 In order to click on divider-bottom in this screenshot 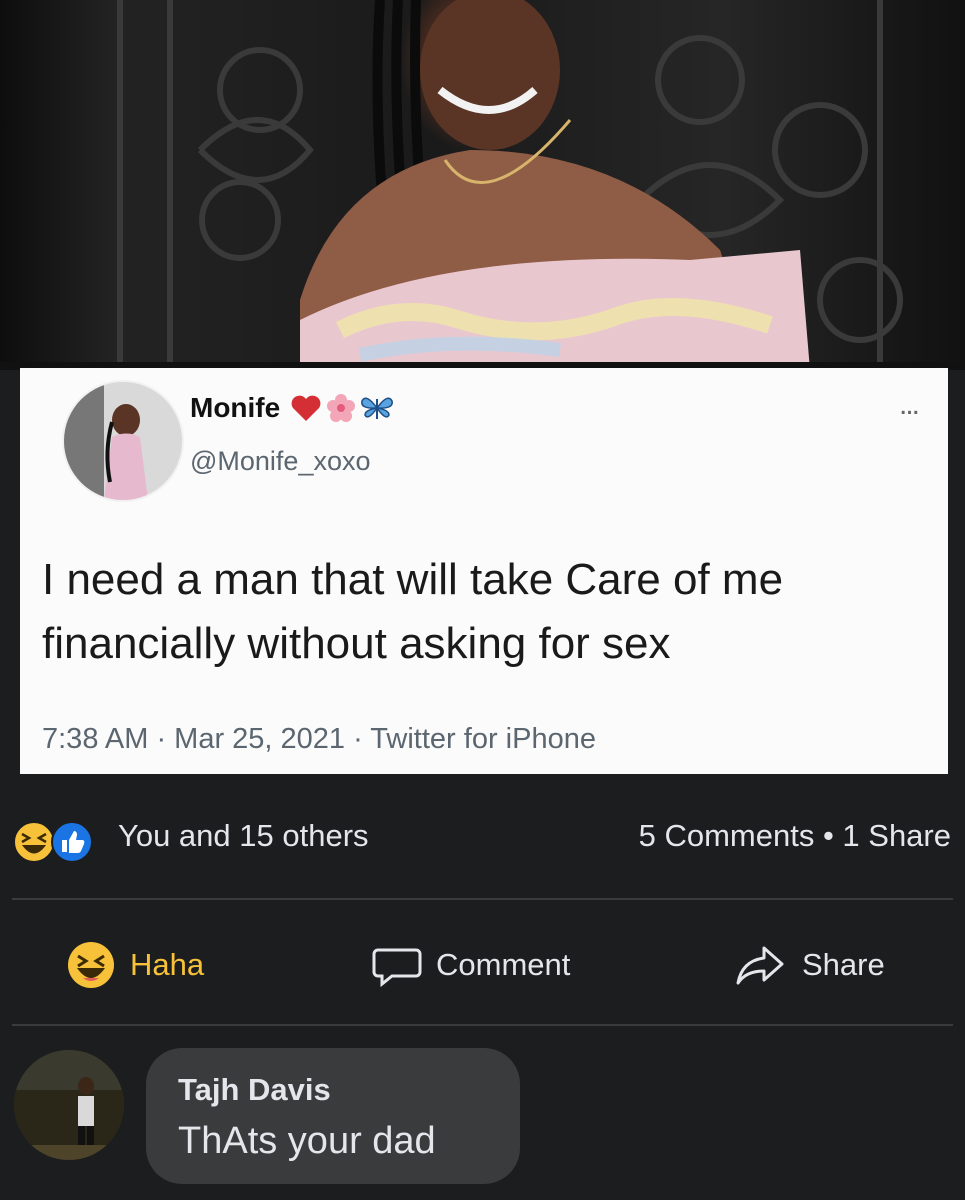, I will do `click(482, 1025)`.